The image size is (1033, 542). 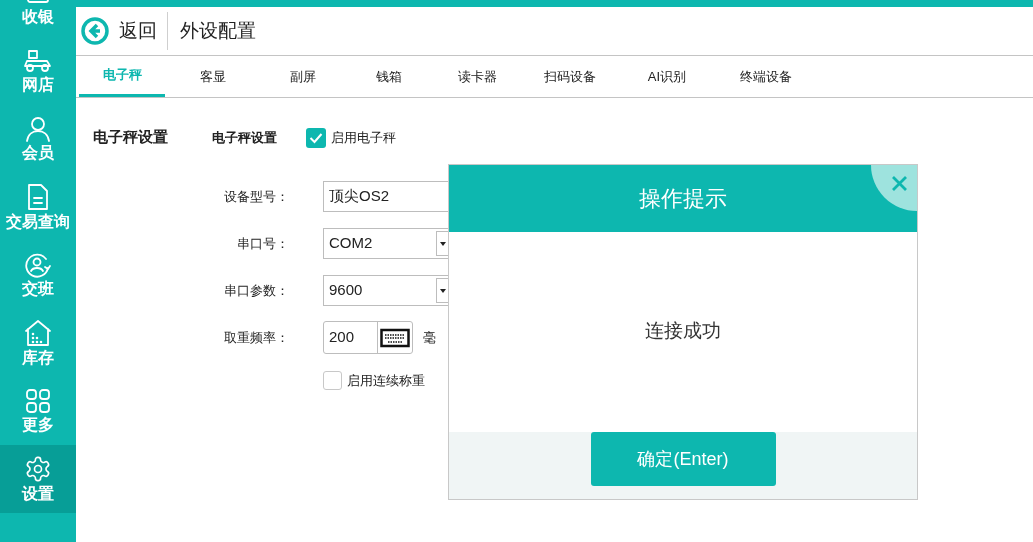 I want to click on checkbox-label: 启用连续称重, so click(x=386, y=381).